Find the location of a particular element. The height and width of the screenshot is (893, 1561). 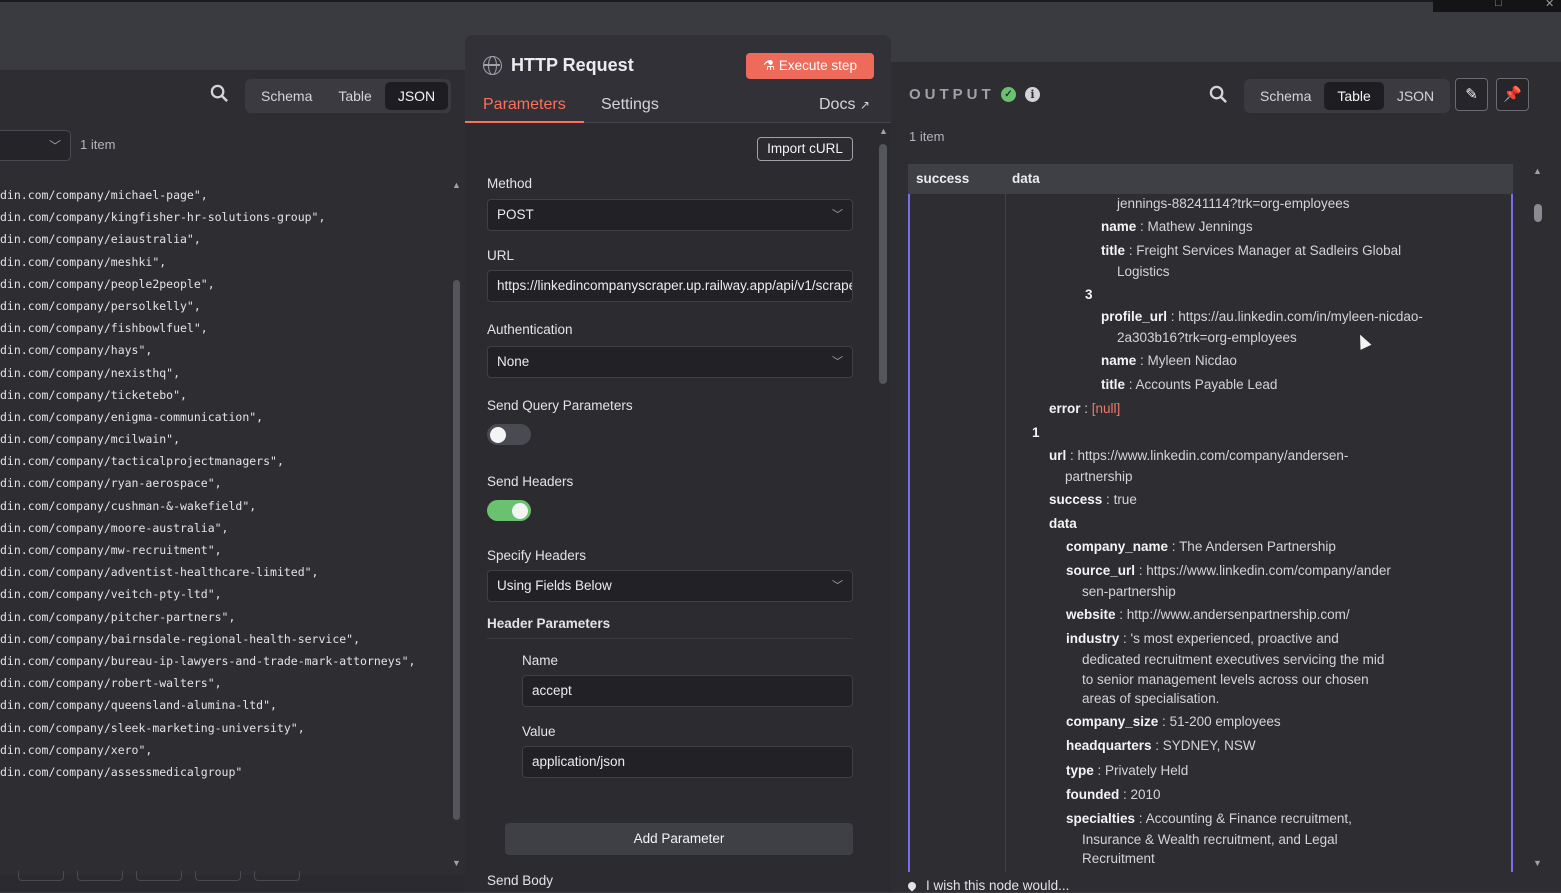

run-selector: ﹀ is located at coordinates (35, 145).